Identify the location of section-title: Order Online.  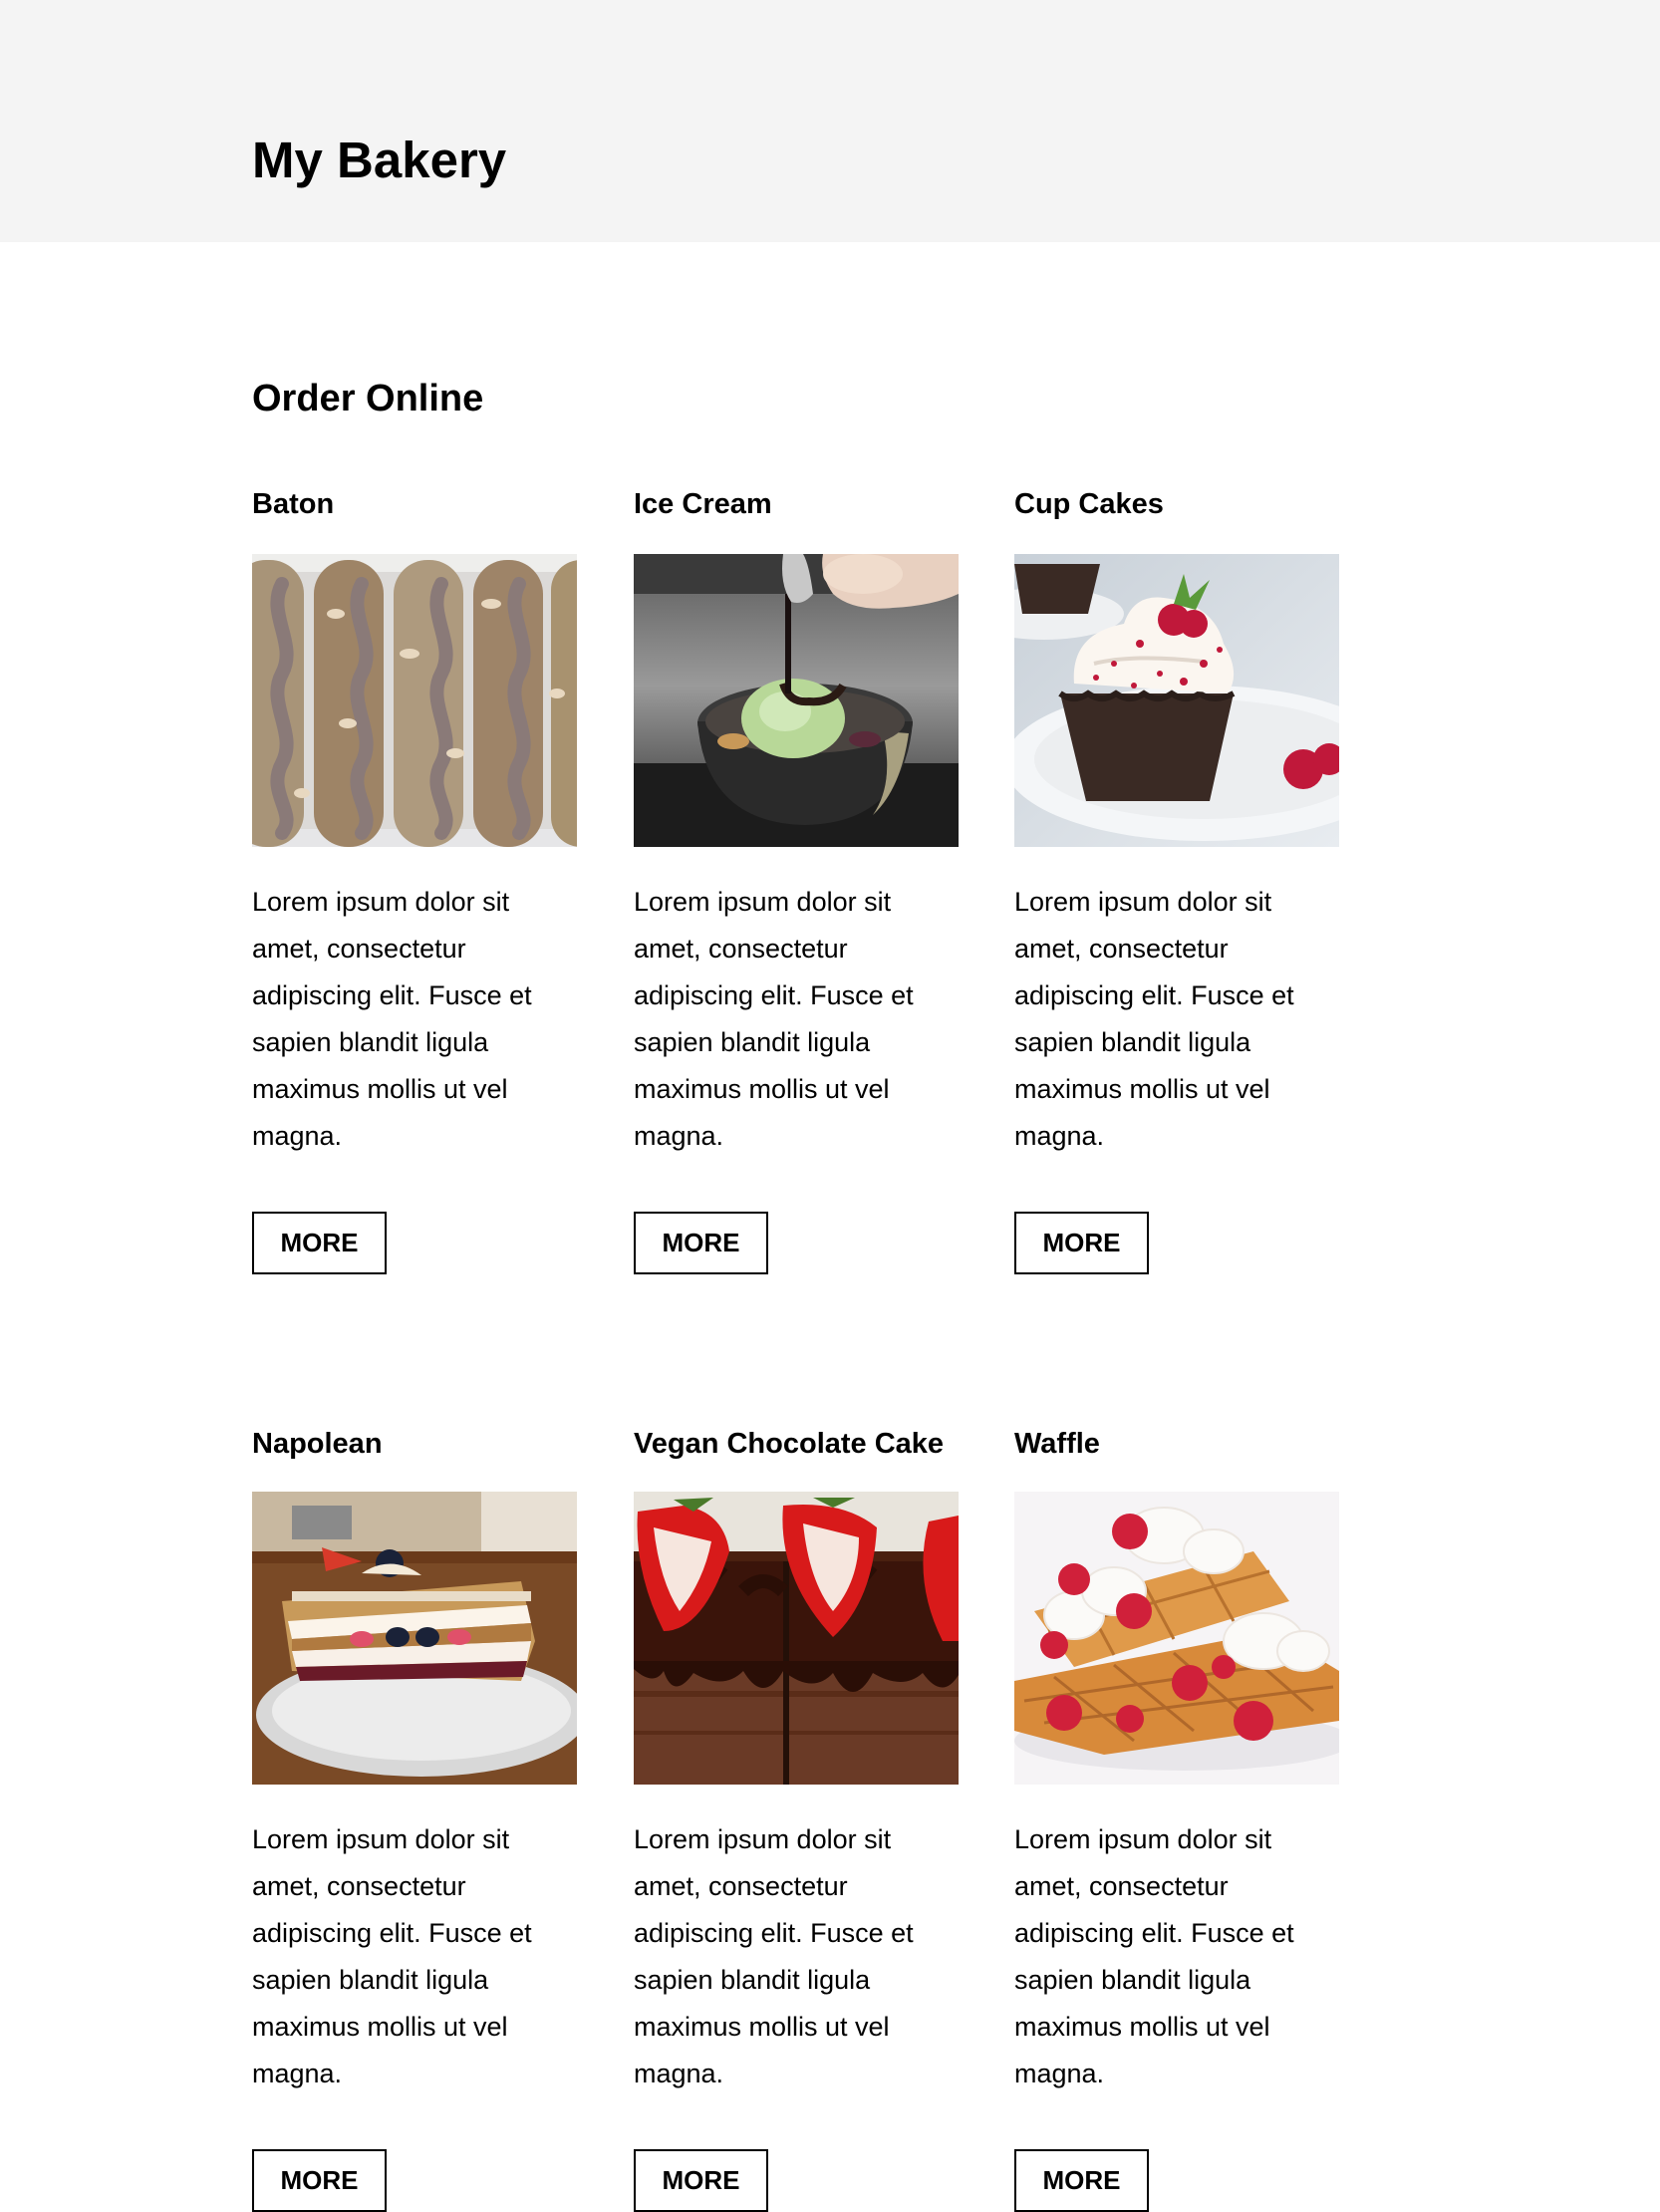
(368, 399).